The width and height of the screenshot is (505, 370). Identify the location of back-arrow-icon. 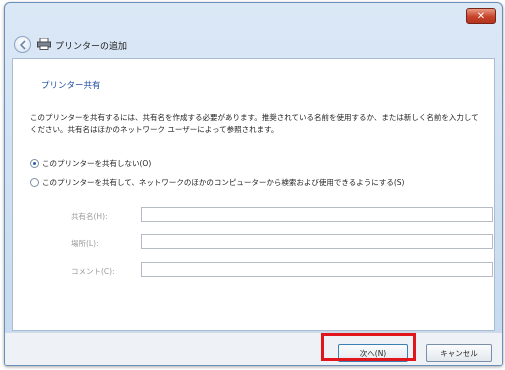
(22, 45).